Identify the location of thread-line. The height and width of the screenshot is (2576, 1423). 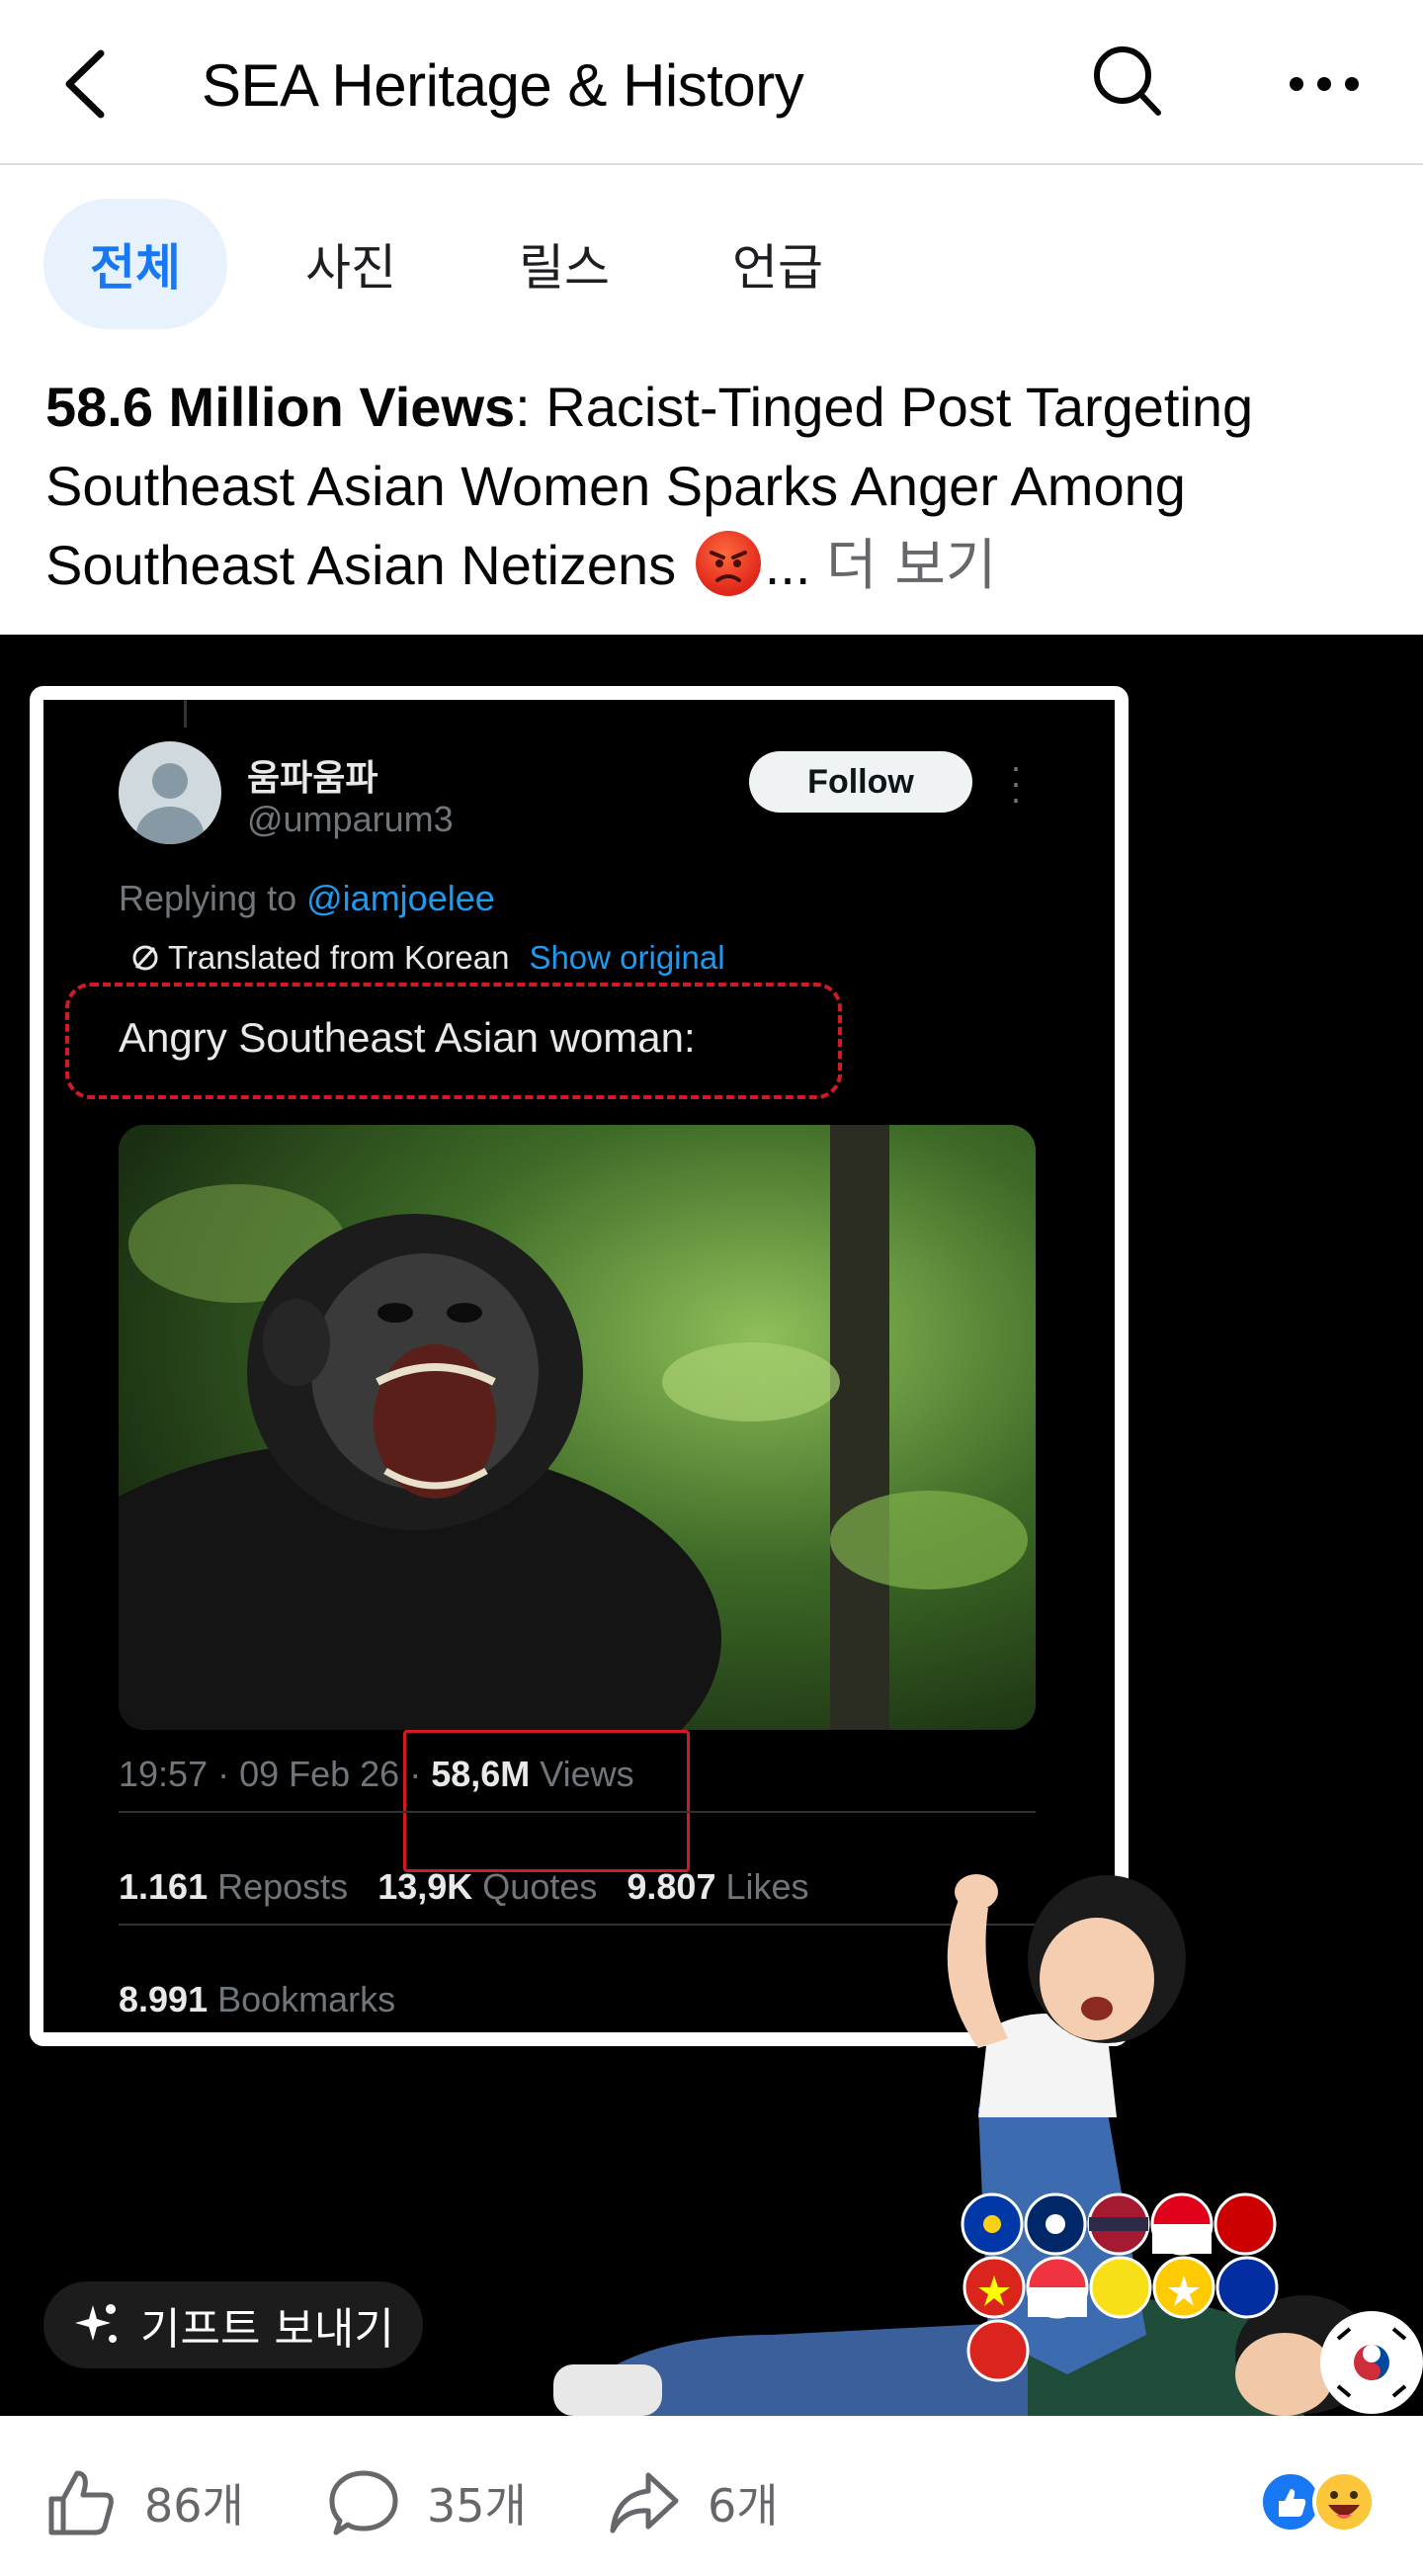
(185, 714).